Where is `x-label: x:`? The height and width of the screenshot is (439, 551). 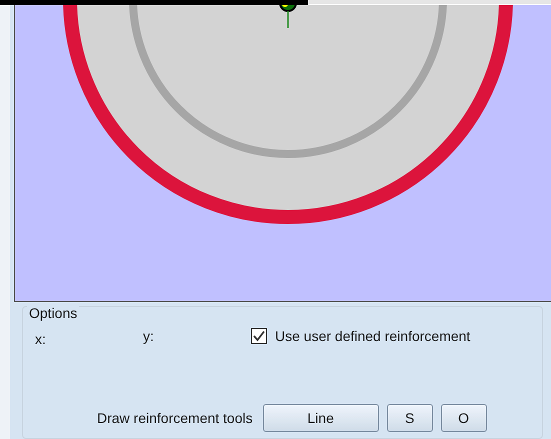
x-label: x: is located at coordinates (41, 339).